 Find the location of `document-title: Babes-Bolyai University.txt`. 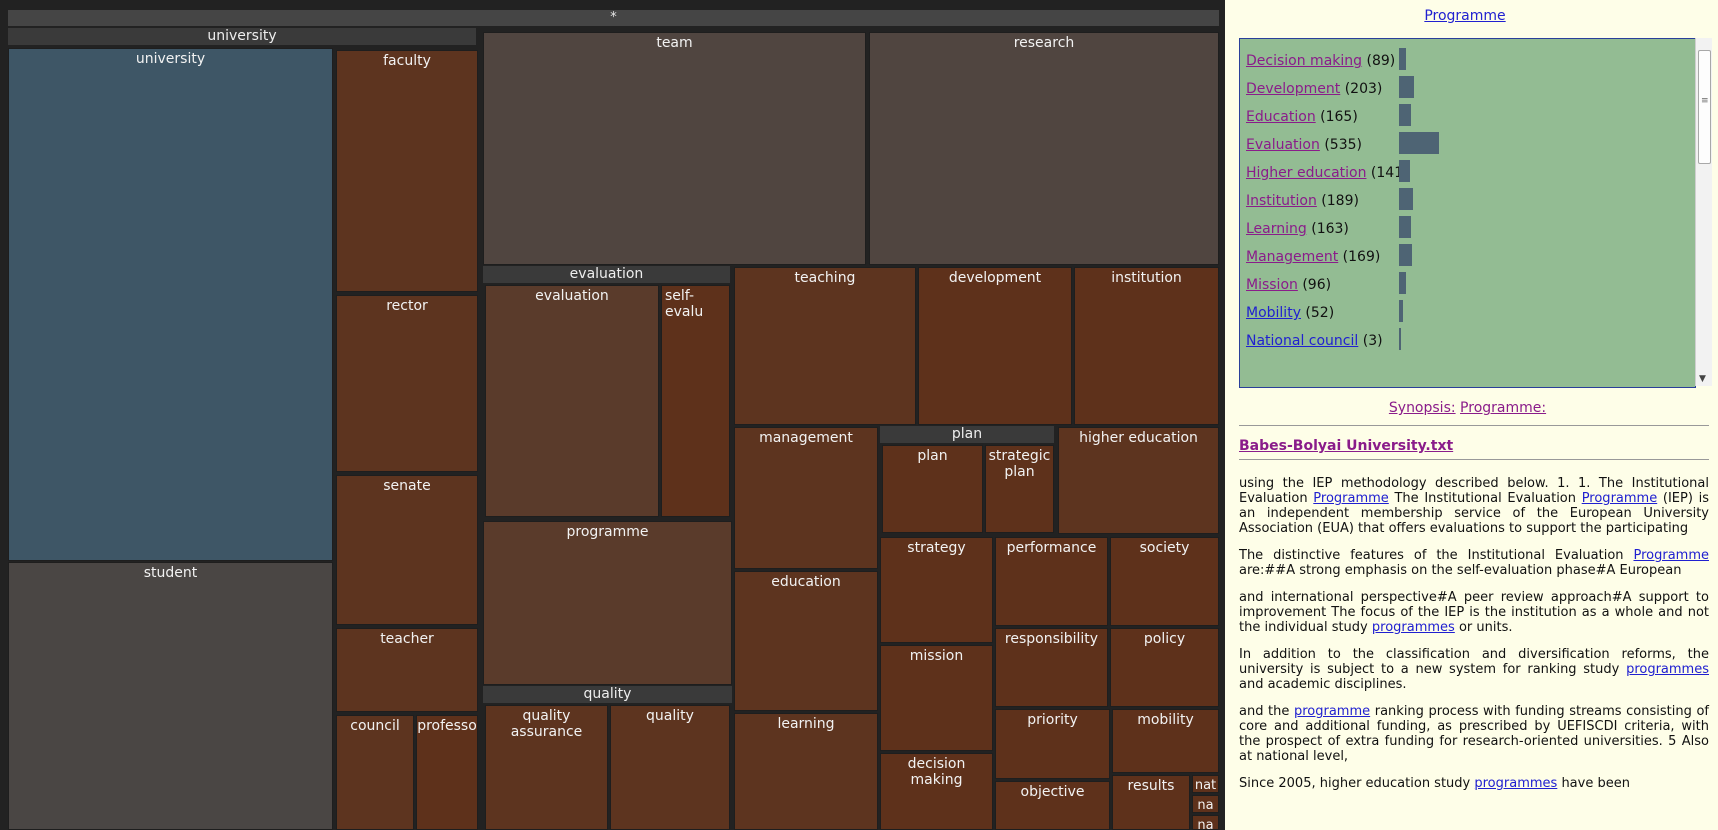

document-title: Babes-Bolyai University.txt is located at coordinates (1346, 446).